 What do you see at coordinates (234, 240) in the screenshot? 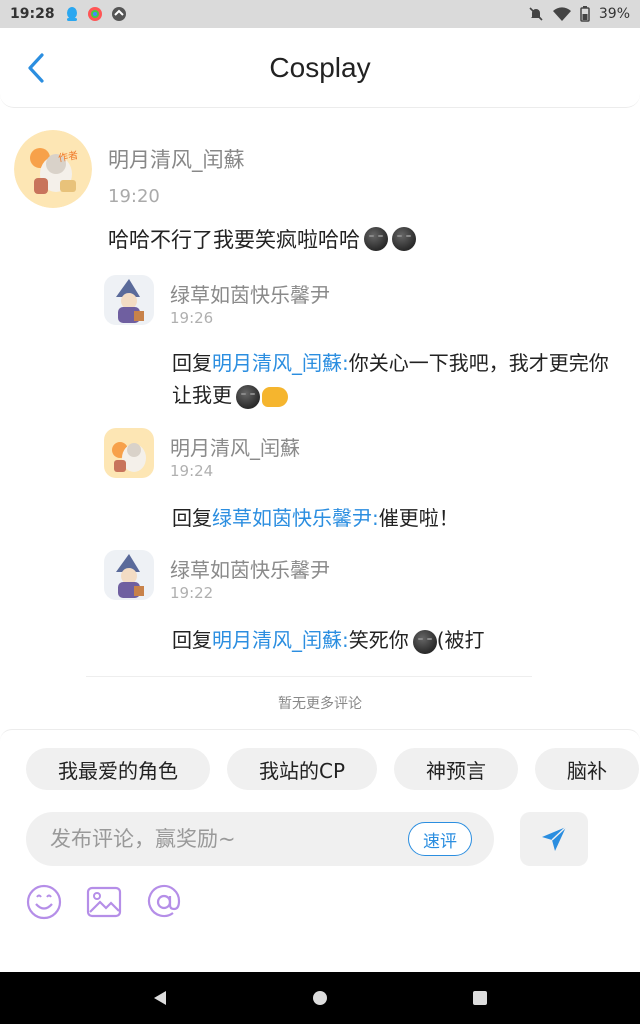
I see `comment-text-content: 哈哈不行了我要笑疯啦哈哈` at bounding box center [234, 240].